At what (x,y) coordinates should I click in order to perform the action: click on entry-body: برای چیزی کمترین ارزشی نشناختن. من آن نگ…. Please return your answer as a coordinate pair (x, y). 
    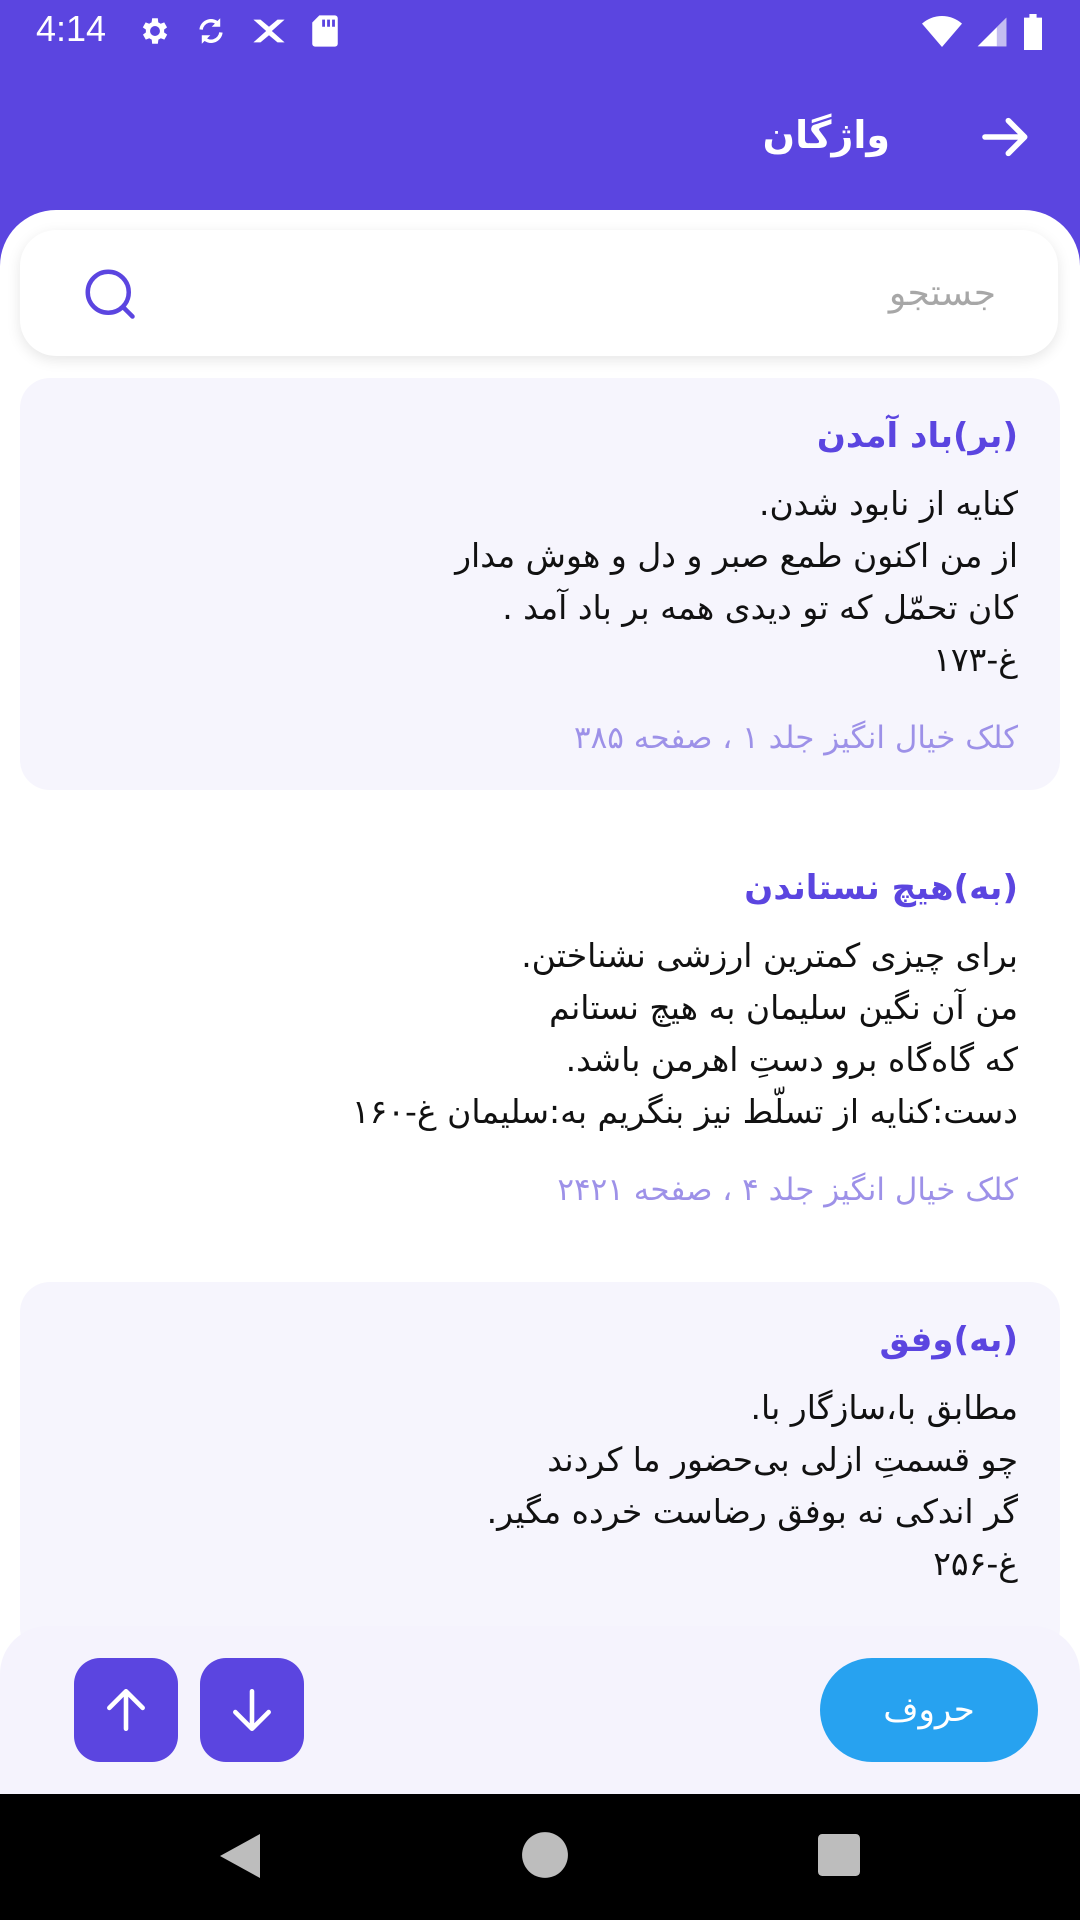
    Looking at the image, I should click on (684, 1033).